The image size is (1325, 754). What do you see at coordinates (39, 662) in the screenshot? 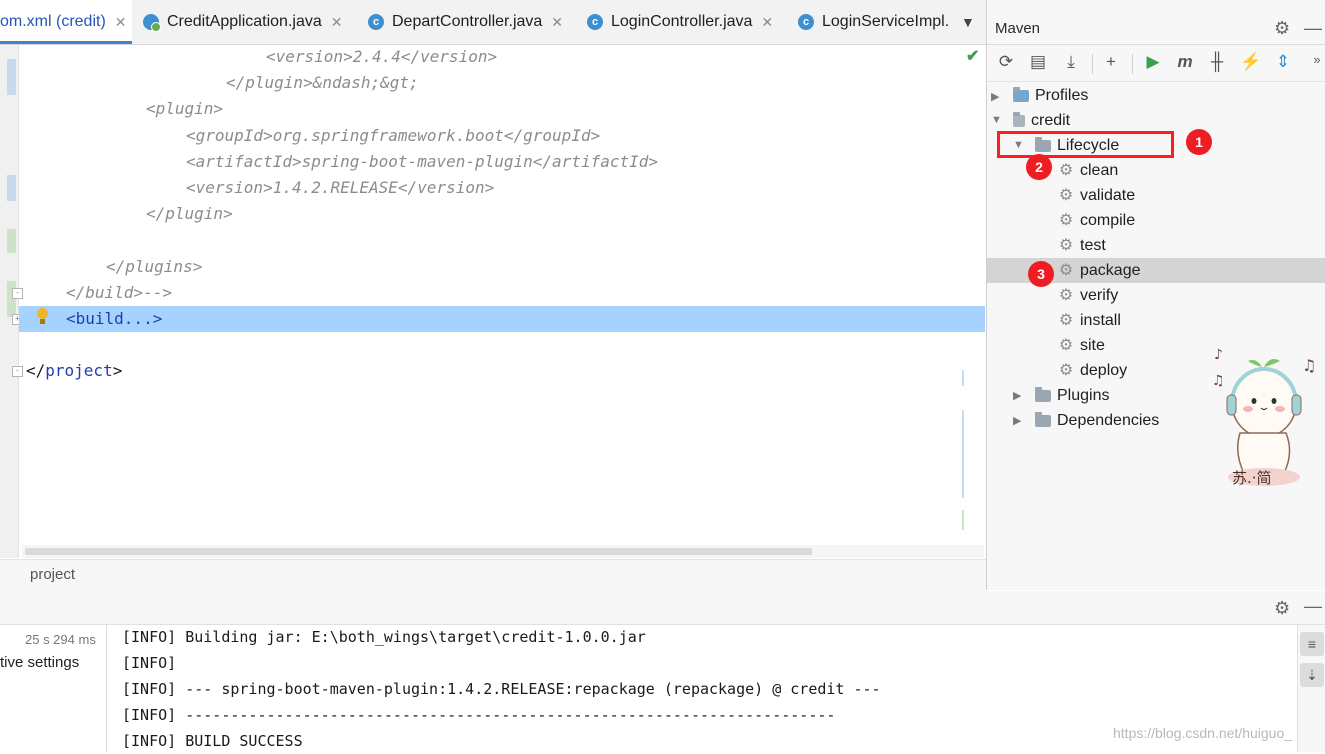
I see `run-settings-item: tive settings` at bounding box center [39, 662].